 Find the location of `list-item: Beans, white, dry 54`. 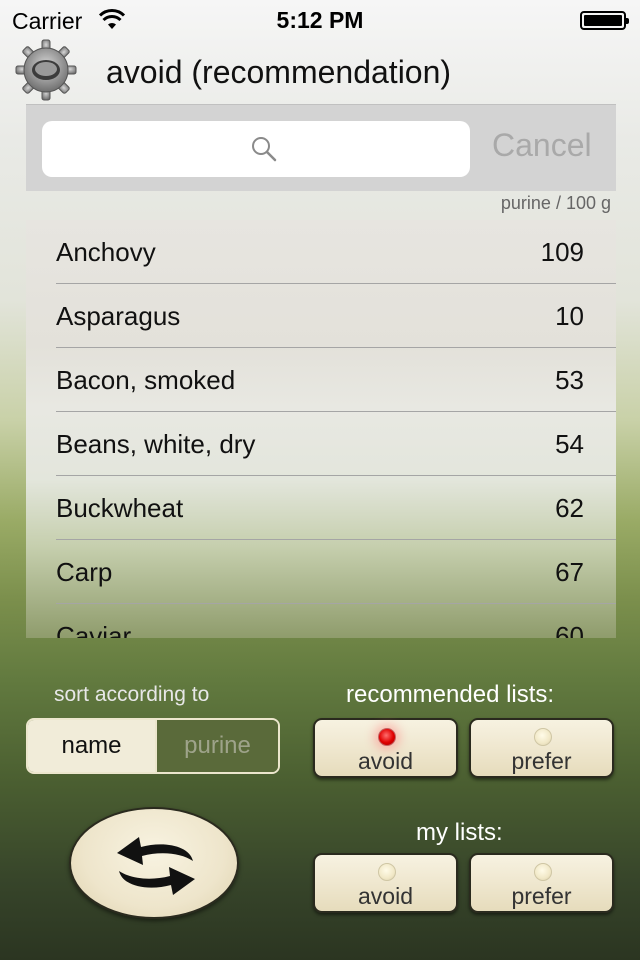

list-item: Beans, white, dry 54 is located at coordinates (321, 444).